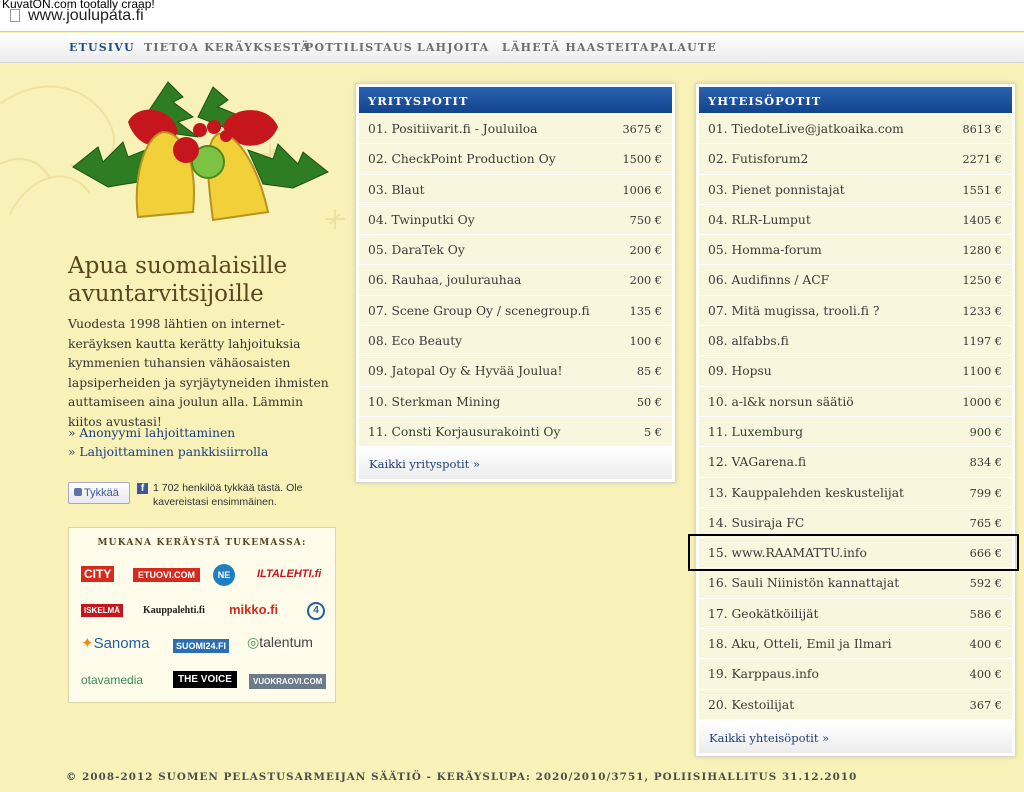 This screenshot has height=792, width=1024. What do you see at coordinates (396, 189) in the screenshot?
I see `list-item-name: 03. Blaut` at bounding box center [396, 189].